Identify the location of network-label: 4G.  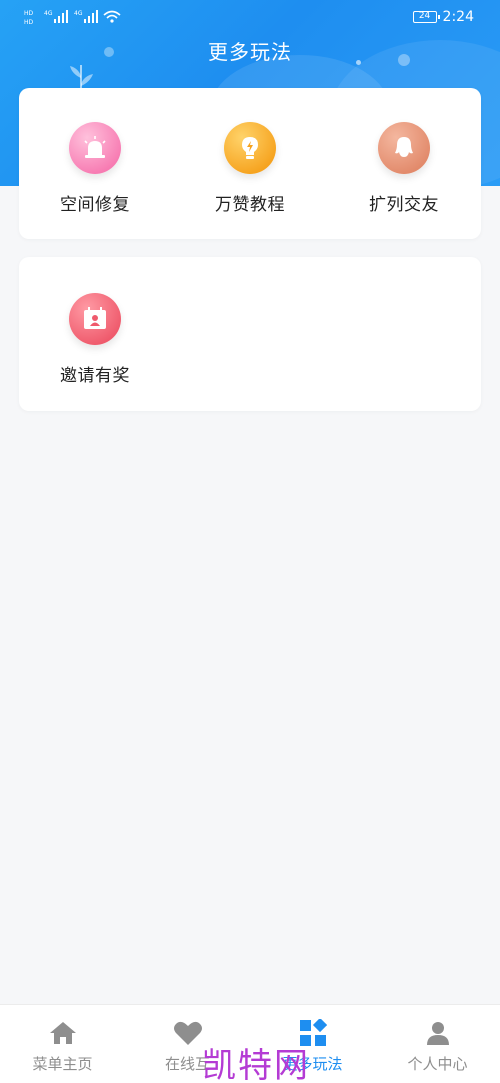
(48, 13).